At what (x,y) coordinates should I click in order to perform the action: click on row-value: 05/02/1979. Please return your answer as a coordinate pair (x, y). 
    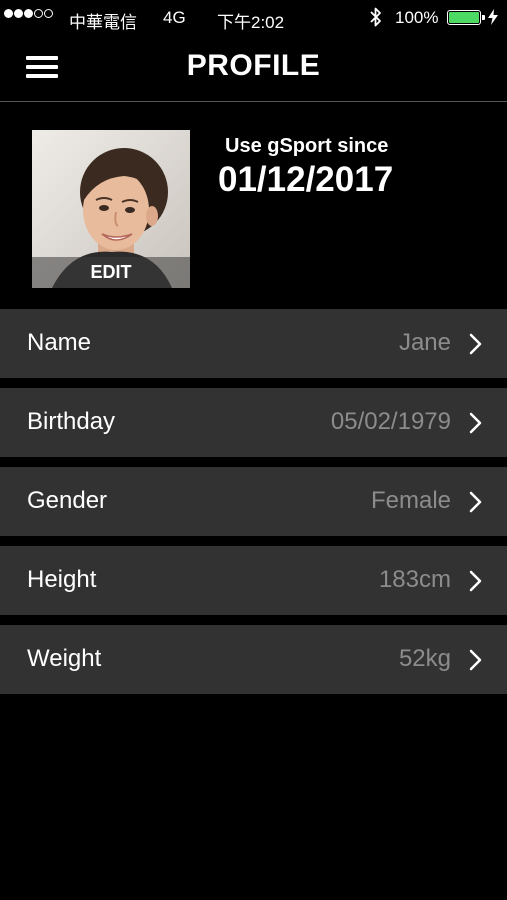
    Looking at the image, I should click on (390, 421).